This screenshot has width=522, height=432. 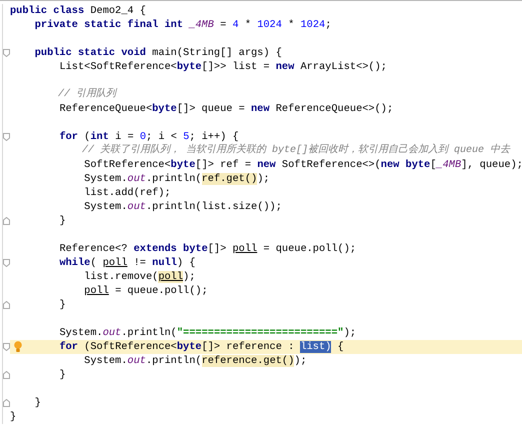 I want to click on code-line: poll = queue.poll();, so click(x=145, y=291).